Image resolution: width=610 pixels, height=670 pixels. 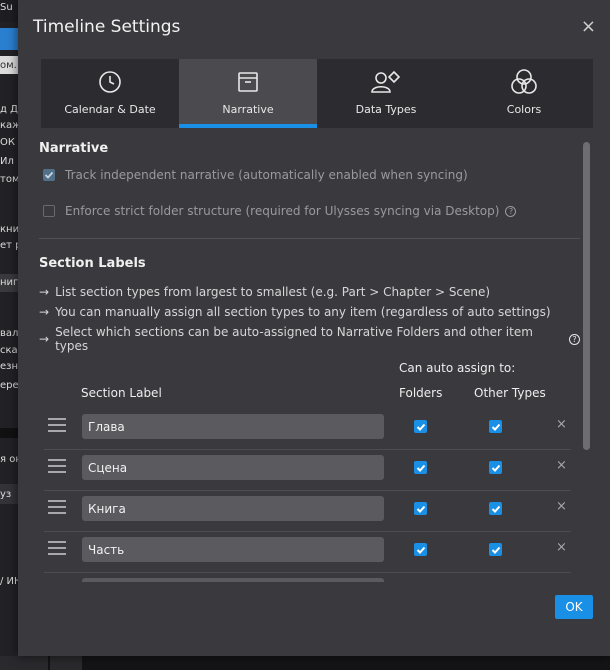 What do you see at coordinates (9, 125) in the screenshot?
I see `bg-text: каж` at bounding box center [9, 125].